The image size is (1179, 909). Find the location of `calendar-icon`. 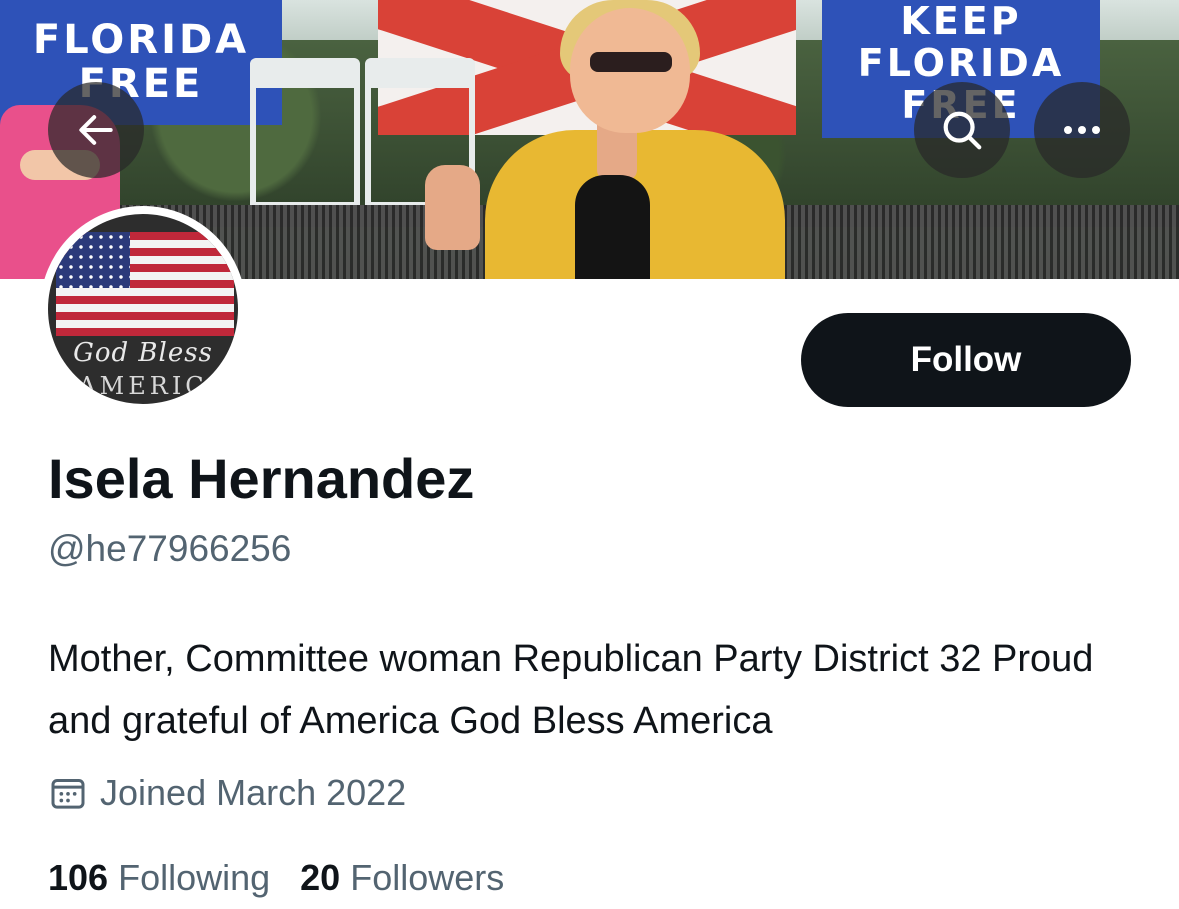

calendar-icon is located at coordinates (68, 794).